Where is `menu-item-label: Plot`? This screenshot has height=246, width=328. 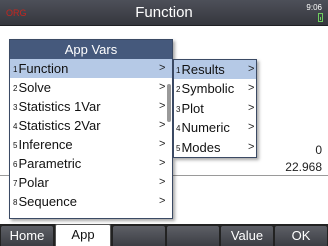 menu-item-label: Plot is located at coordinates (192, 108).